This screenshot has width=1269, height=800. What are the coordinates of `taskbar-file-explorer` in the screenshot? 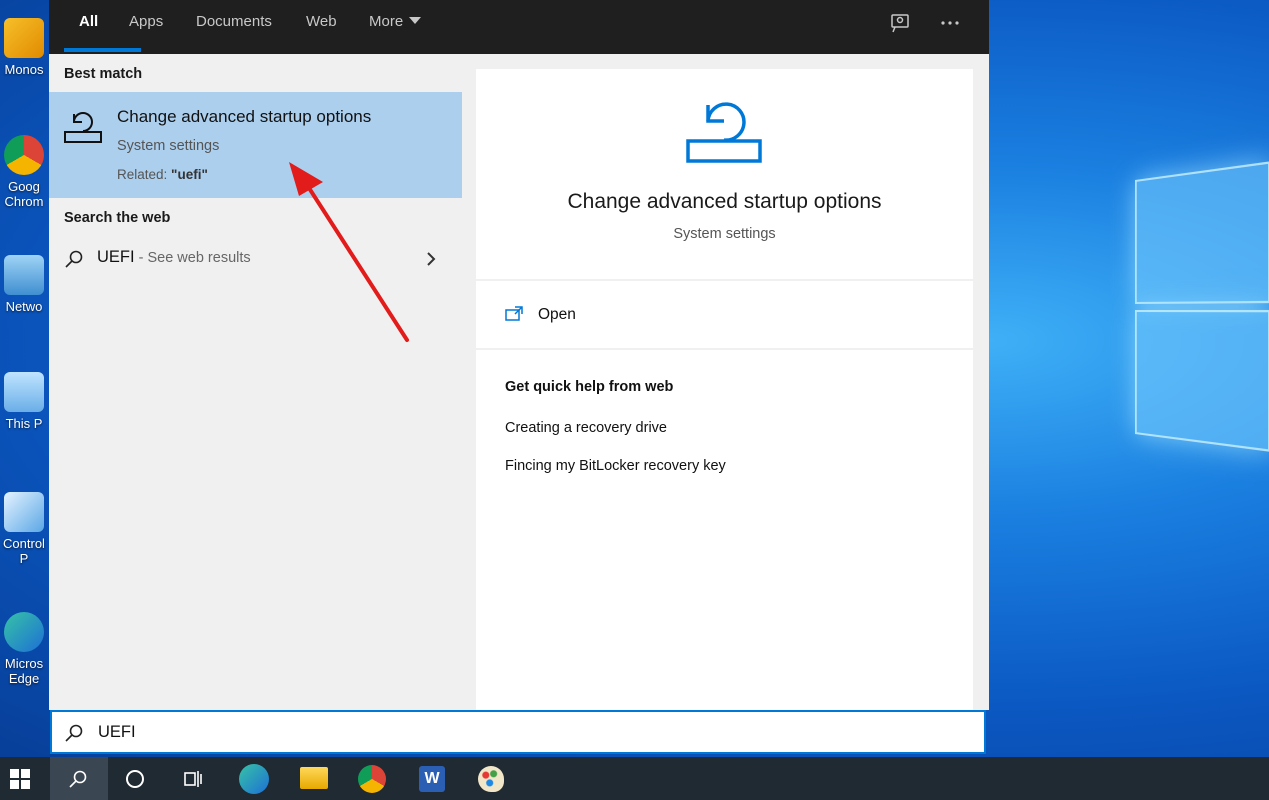 It's located at (313, 778).